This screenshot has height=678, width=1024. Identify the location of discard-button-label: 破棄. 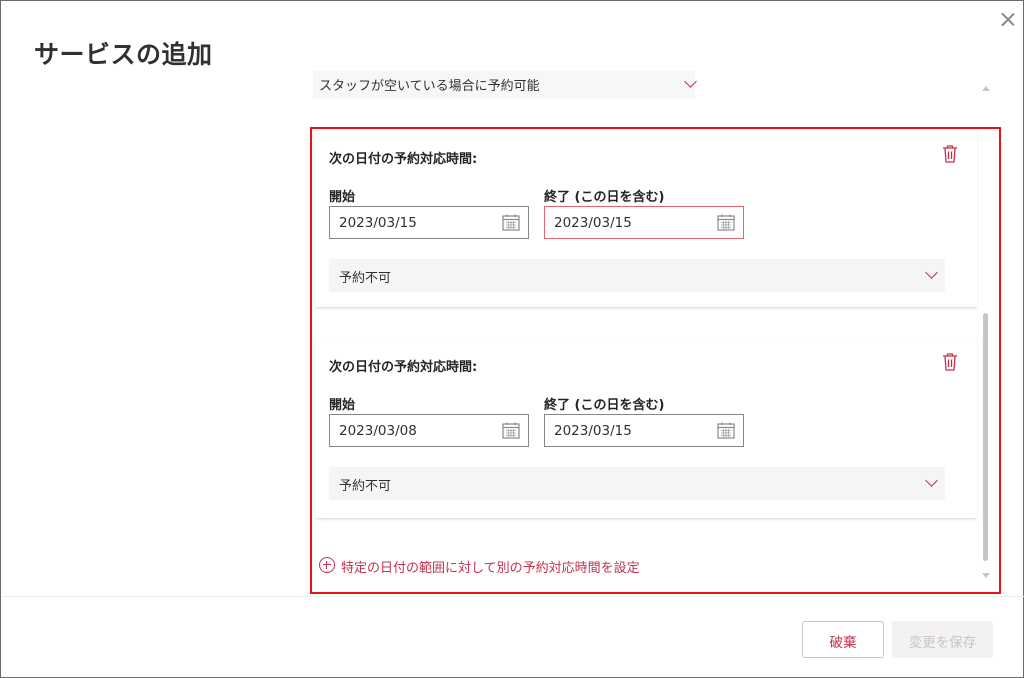
(843, 643).